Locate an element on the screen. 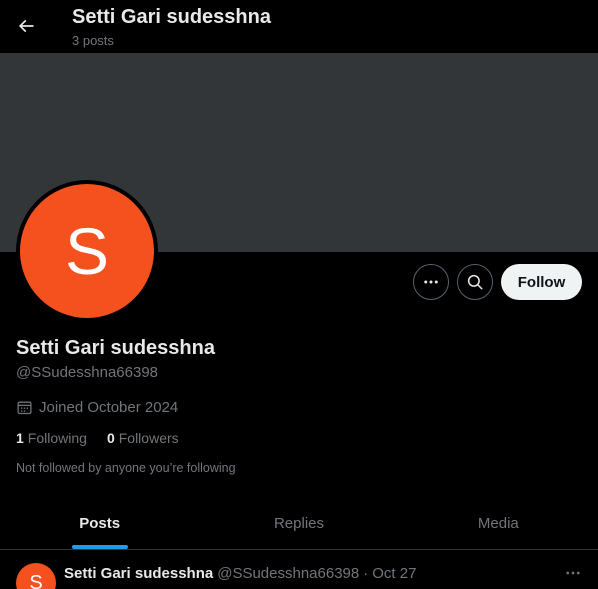 Image resolution: width=598 pixels, height=589 pixels. search-icon is located at coordinates (475, 282).